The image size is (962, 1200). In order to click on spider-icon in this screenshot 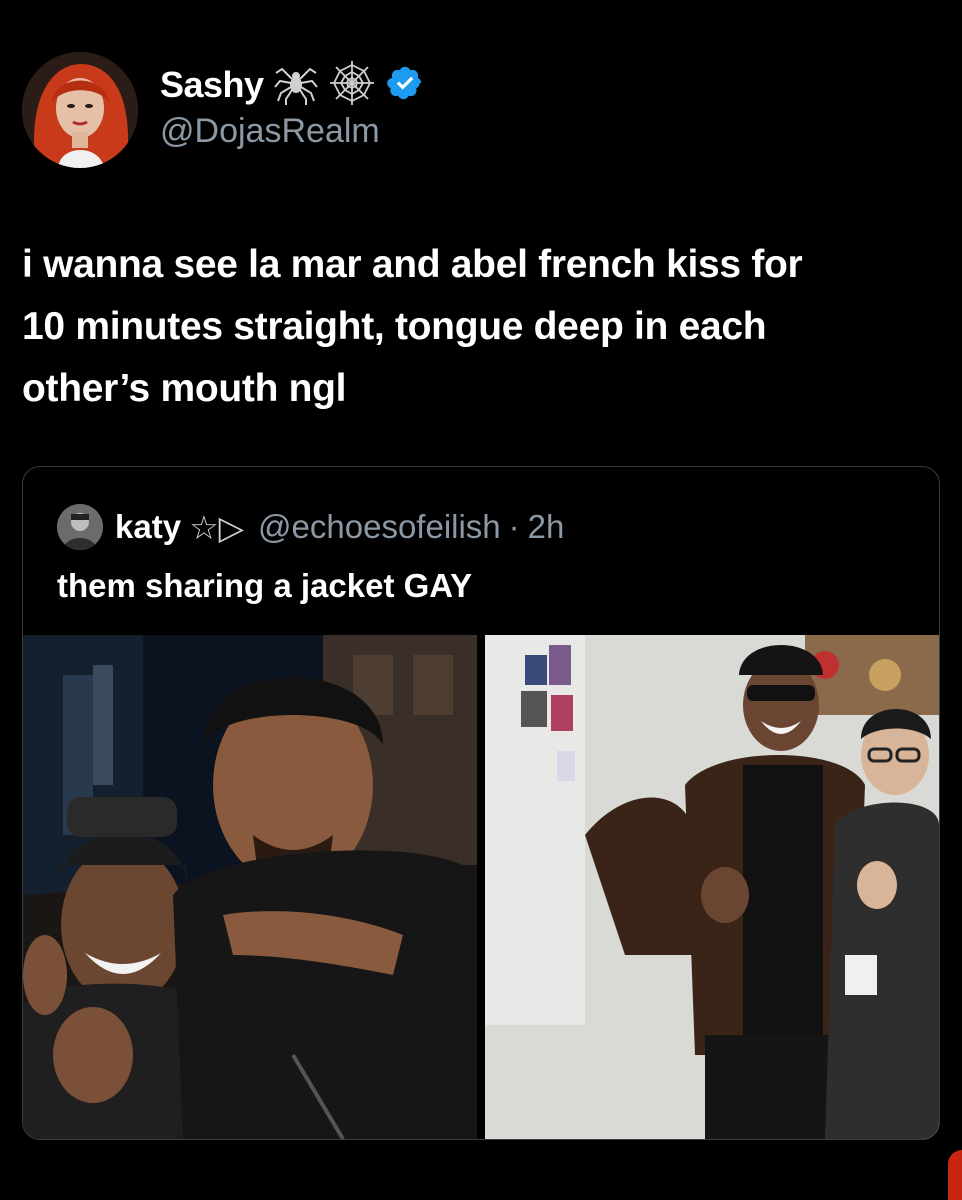, I will do `click(295, 85)`.